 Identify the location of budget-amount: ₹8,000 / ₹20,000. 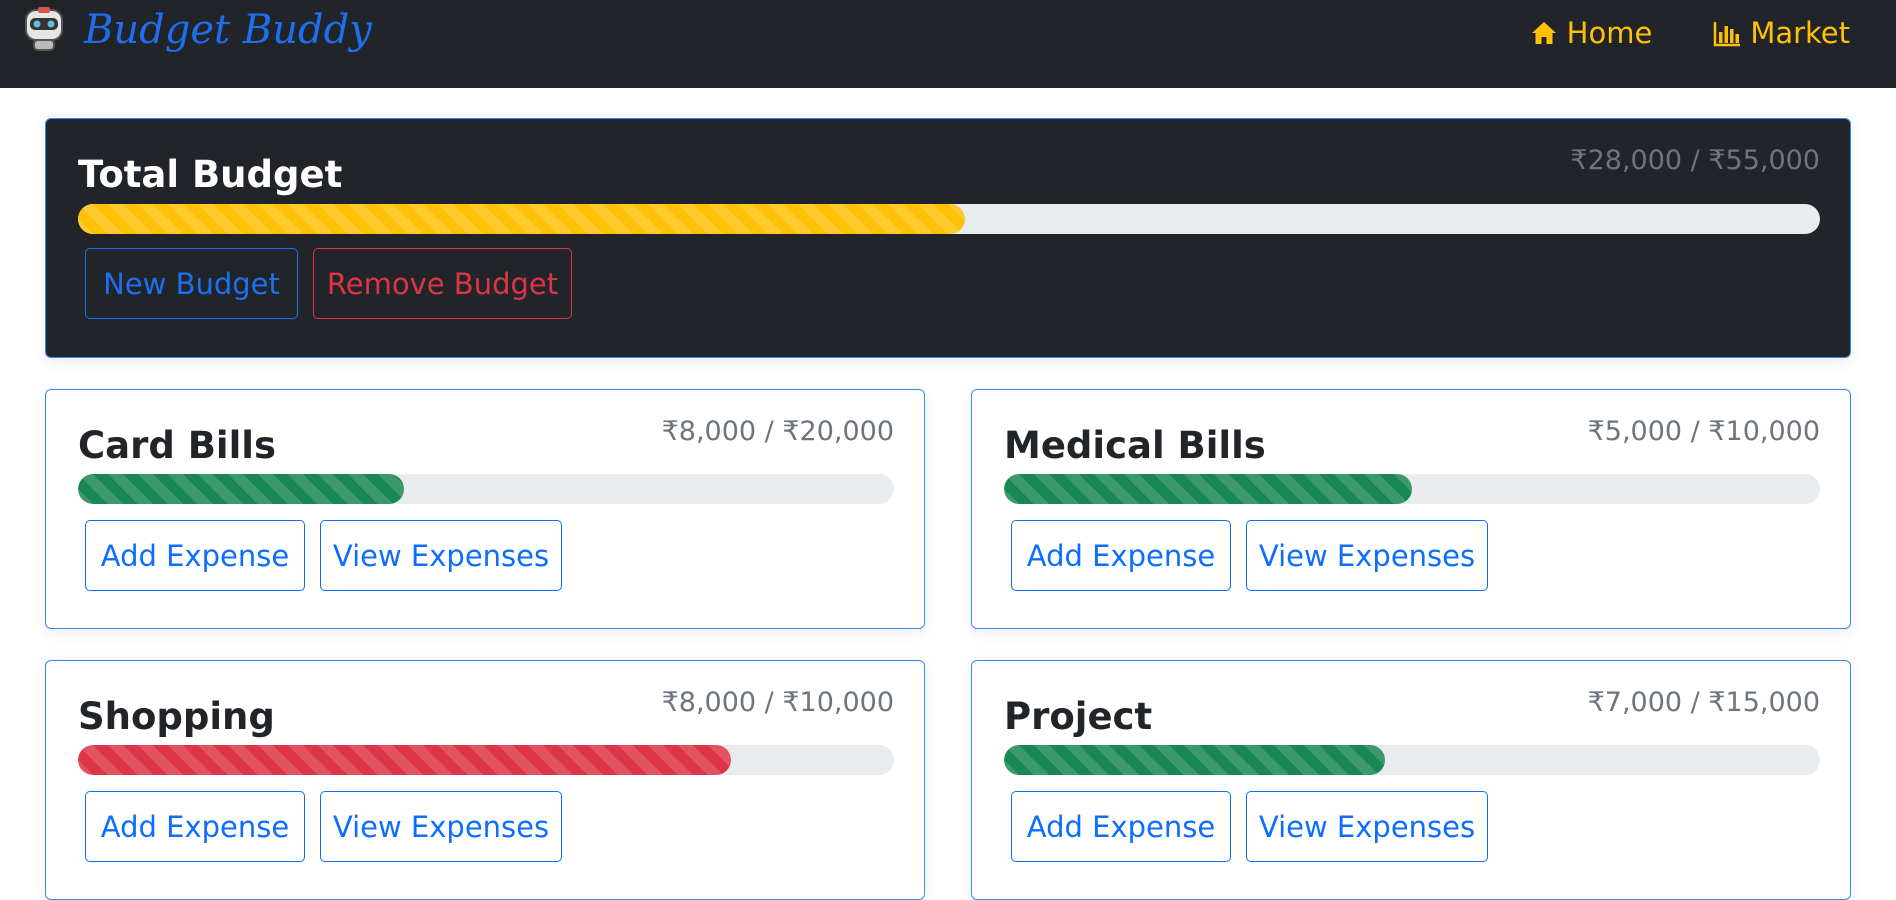
(777, 431).